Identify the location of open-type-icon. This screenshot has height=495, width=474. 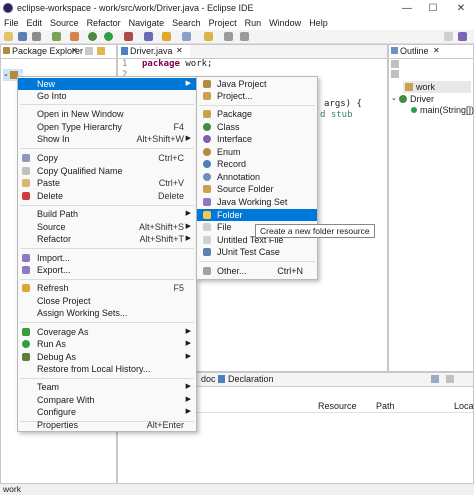
(166, 36).